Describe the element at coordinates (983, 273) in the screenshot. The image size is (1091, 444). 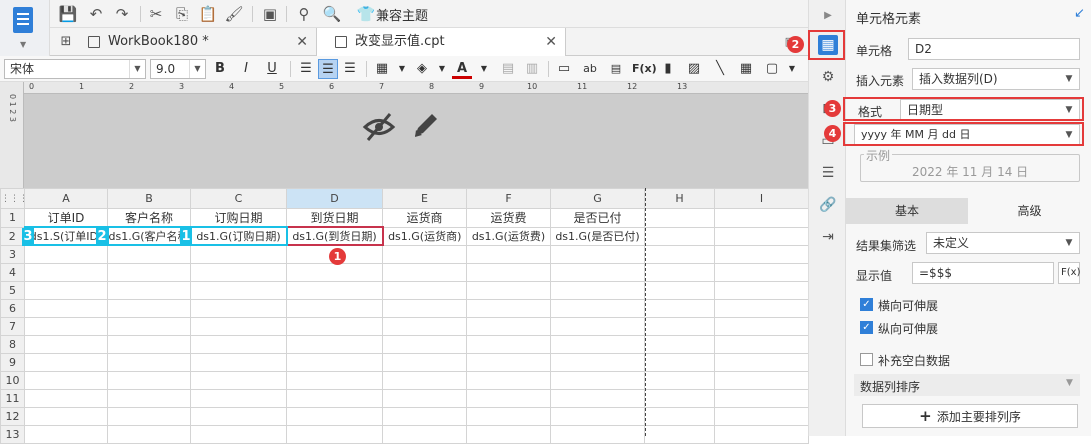
I see `display-field: =$$$` at that location.